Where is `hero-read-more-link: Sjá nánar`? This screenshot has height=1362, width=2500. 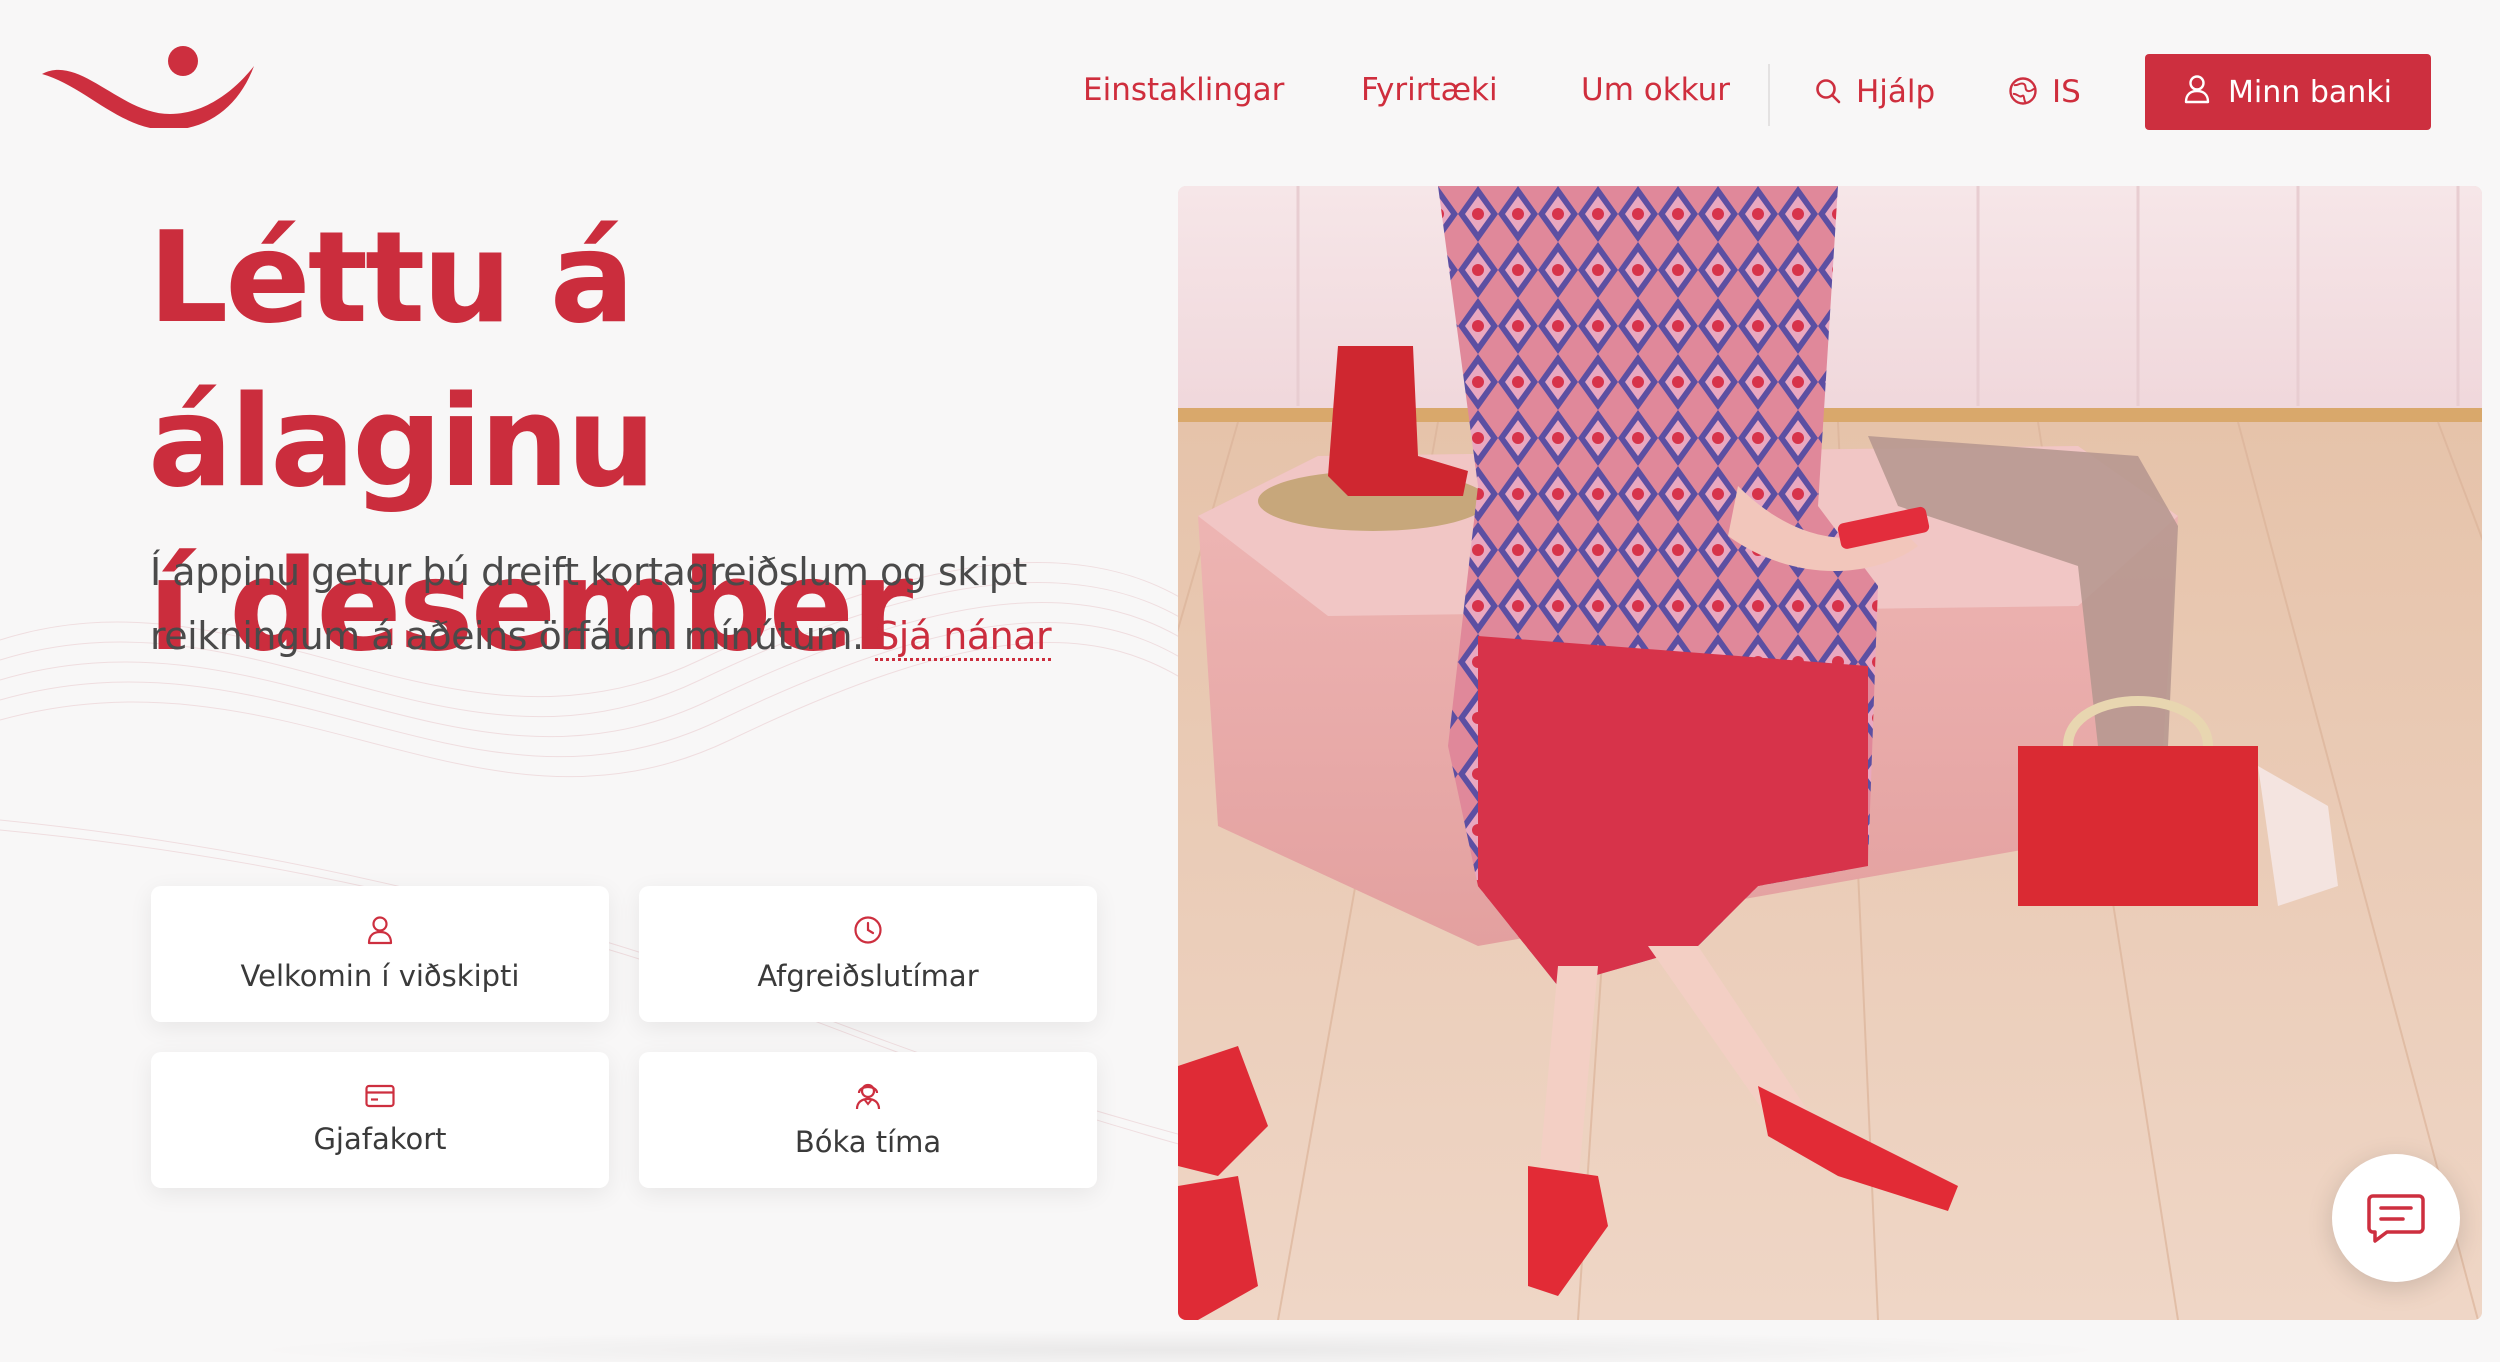
hero-read-more-link: Sjá nánar is located at coordinates (963, 637).